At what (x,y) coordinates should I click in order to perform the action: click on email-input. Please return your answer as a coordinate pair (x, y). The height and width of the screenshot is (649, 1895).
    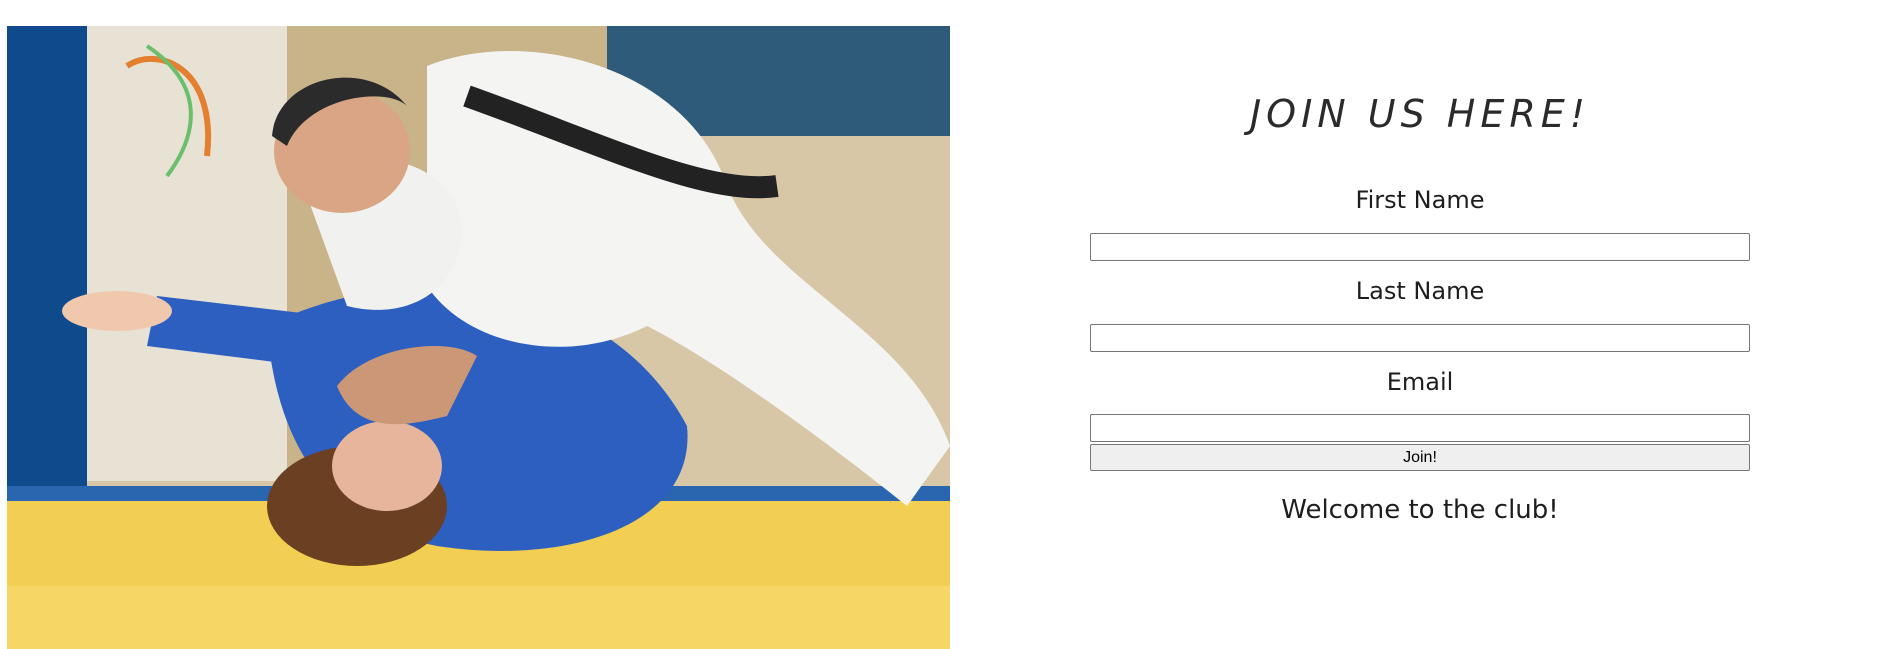
    Looking at the image, I should click on (1420, 428).